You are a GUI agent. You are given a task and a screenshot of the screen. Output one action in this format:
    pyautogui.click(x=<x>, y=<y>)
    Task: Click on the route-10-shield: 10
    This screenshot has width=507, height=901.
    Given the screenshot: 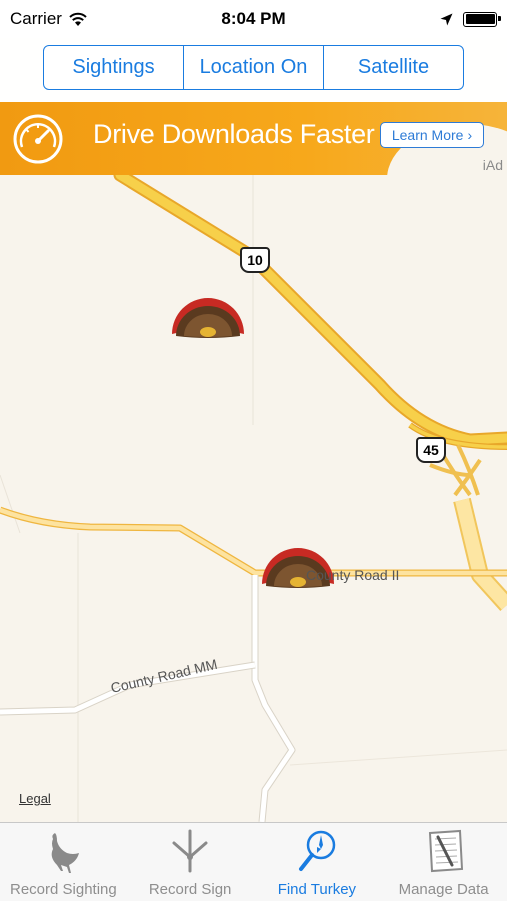 What is the action you would take?
    pyautogui.click(x=255, y=260)
    